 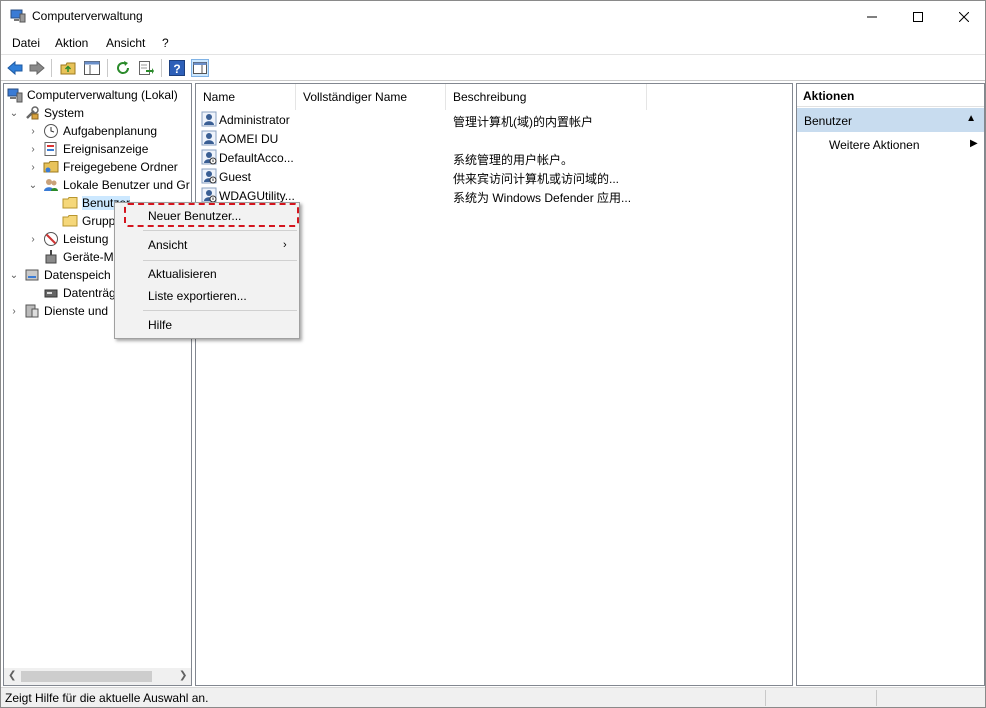 I want to click on submenu-arrow-icon: ▶, so click(x=974, y=143).